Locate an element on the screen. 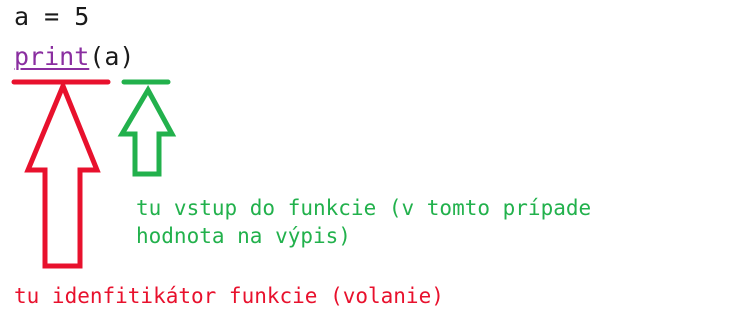  code-assignment-text: a = 5 is located at coordinates (52, 16).